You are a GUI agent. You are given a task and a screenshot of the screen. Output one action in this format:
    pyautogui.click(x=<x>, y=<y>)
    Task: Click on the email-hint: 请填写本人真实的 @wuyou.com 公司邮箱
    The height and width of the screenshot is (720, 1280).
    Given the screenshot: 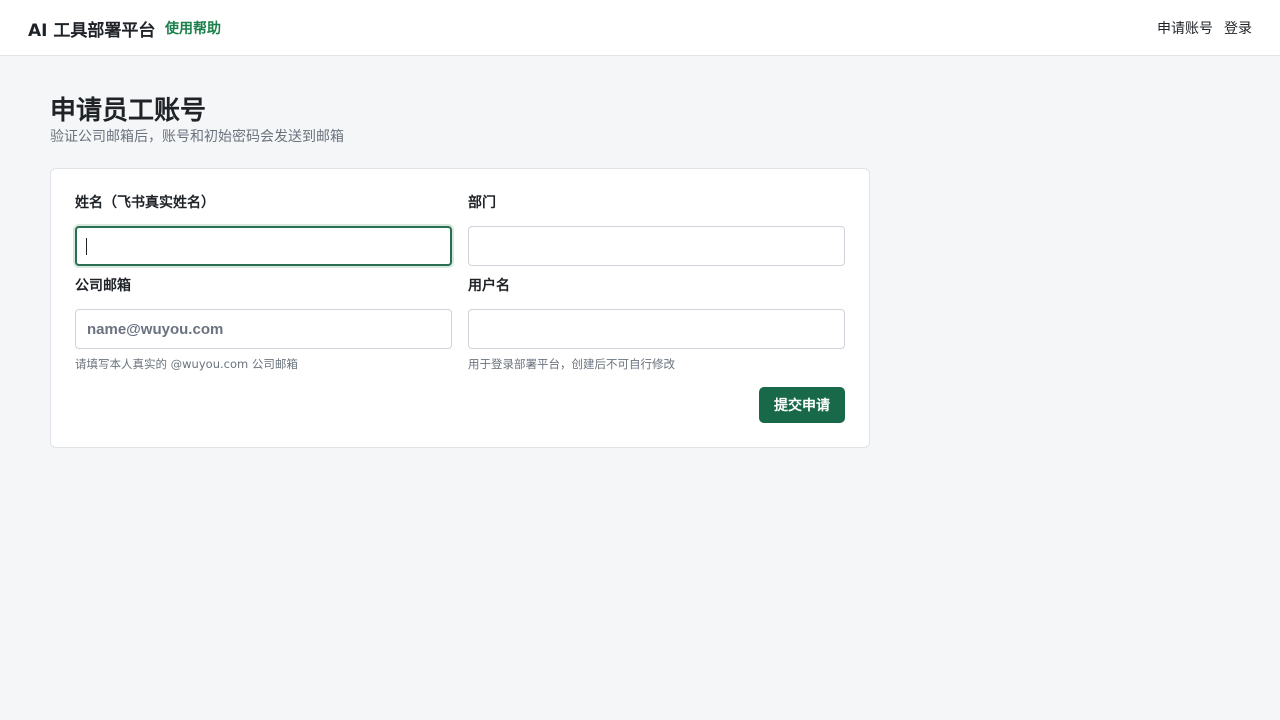 What is the action you would take?
    pyautogui.click(x=186, y=364)
    